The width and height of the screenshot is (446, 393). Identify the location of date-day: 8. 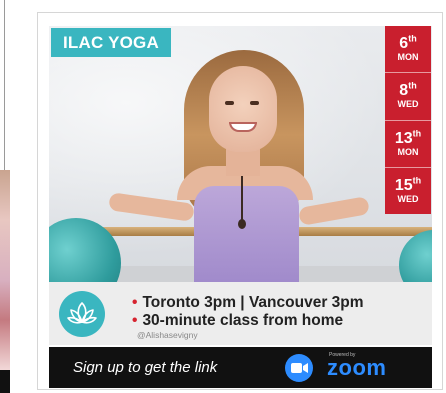
(404, 91).